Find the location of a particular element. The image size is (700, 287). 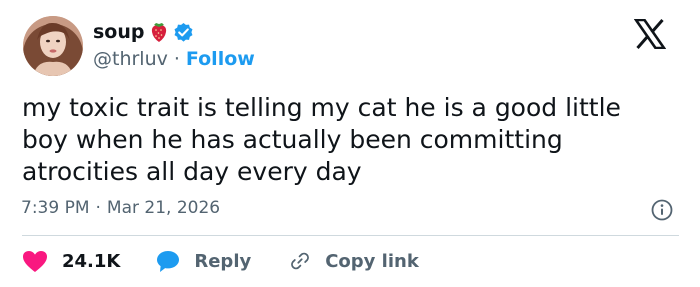

verified-badge-icon is located at coordinates (183, 32).